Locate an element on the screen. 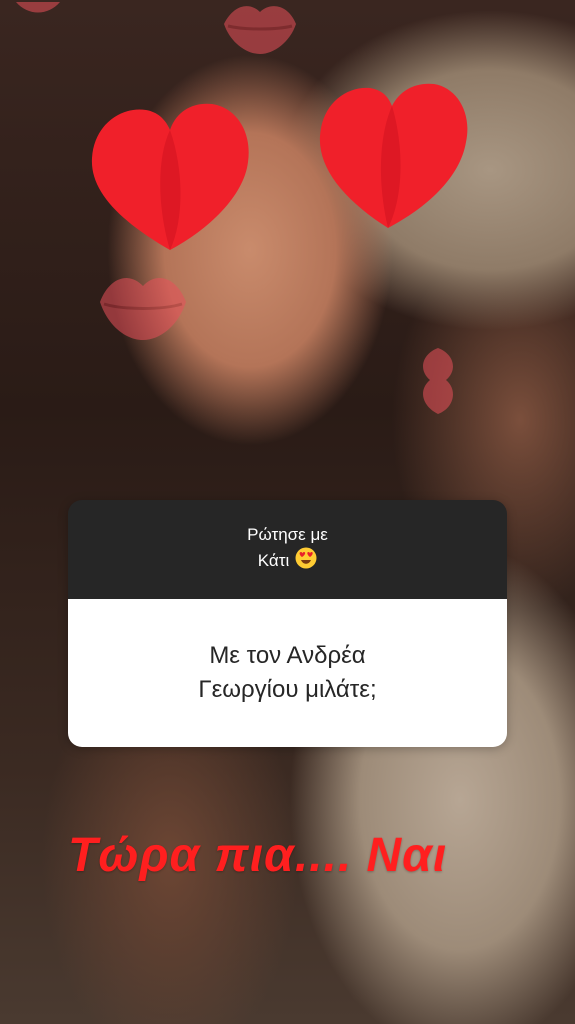 The width and height of the screenshot is (575, 1024). kiss-lips-sticker-top is located at coordinates (260, 30).